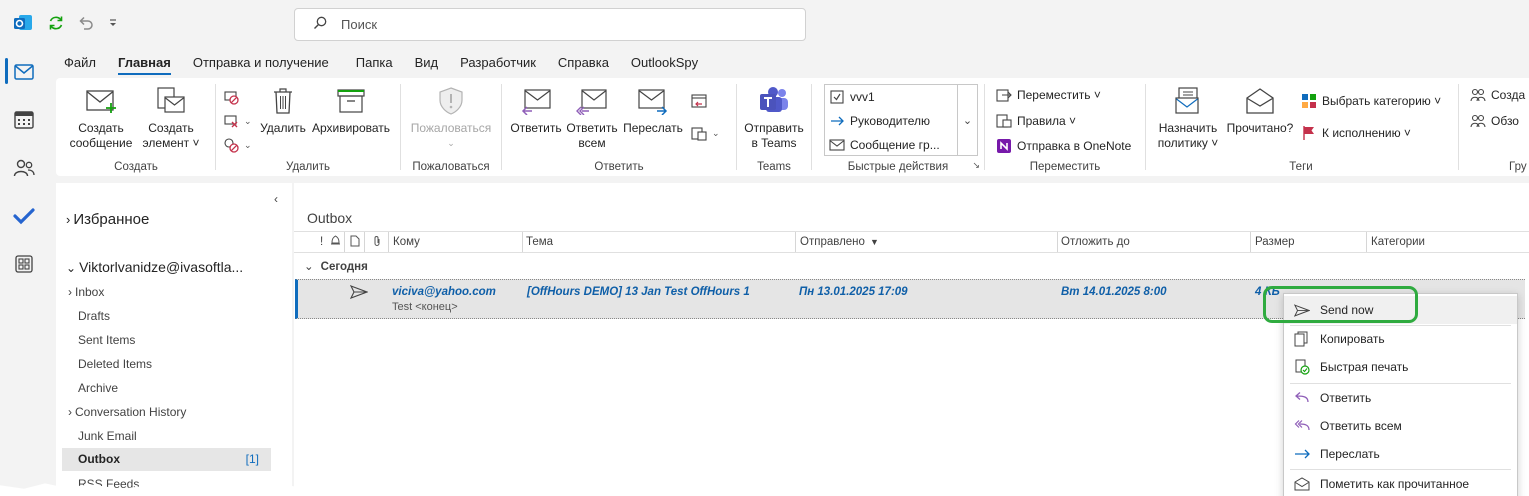  What do you see at coordinates (98, 388) in the screenshot?
I see `folder-archive: Archive` at bounding box center [98, 388].